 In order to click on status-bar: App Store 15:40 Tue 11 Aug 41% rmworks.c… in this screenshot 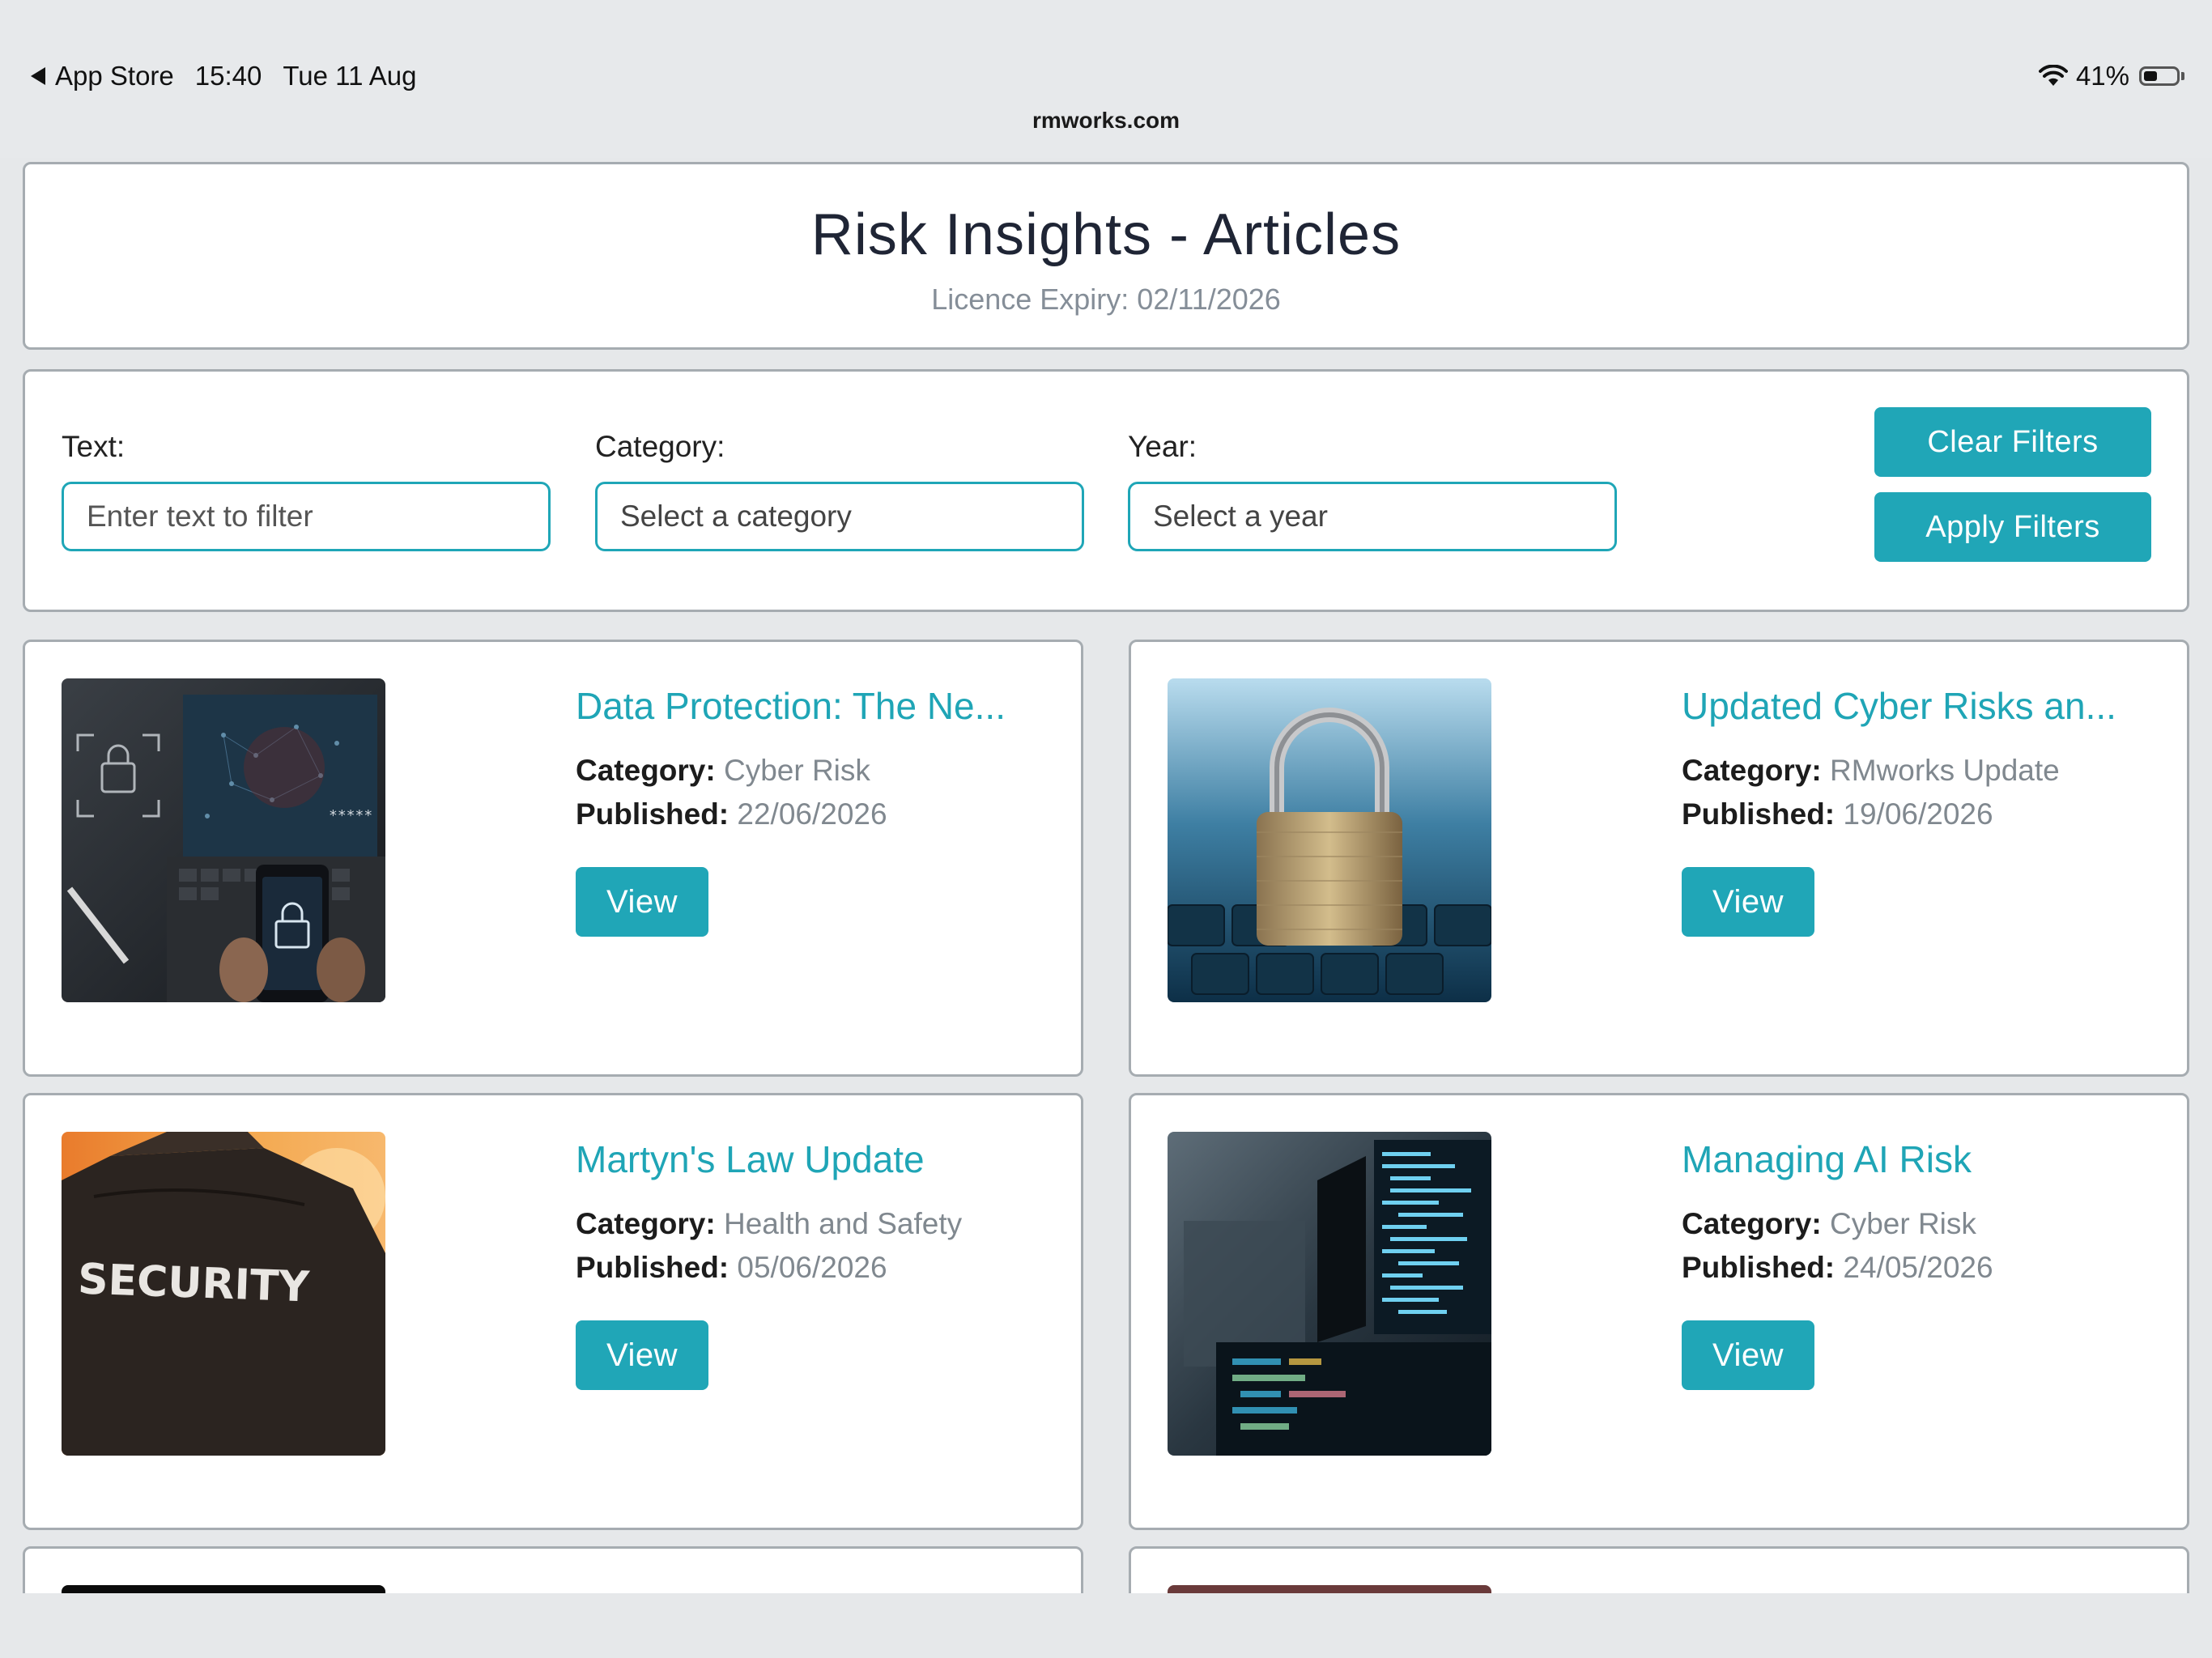, I will do `click(1106, 79)`.